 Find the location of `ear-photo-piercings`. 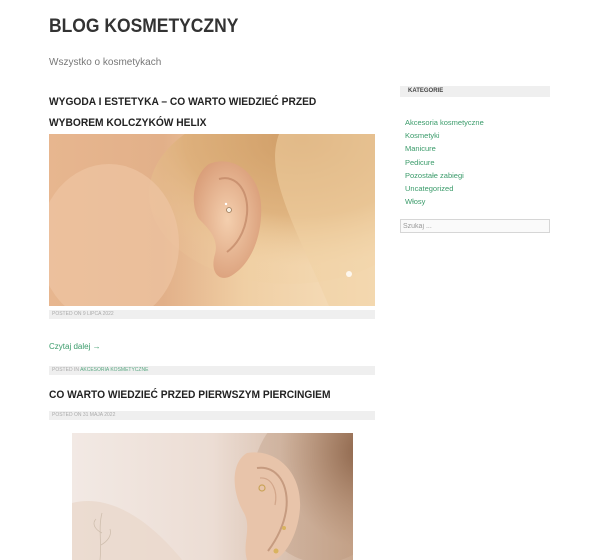

ear-photo-piercings is located at coordinates (212, 496).